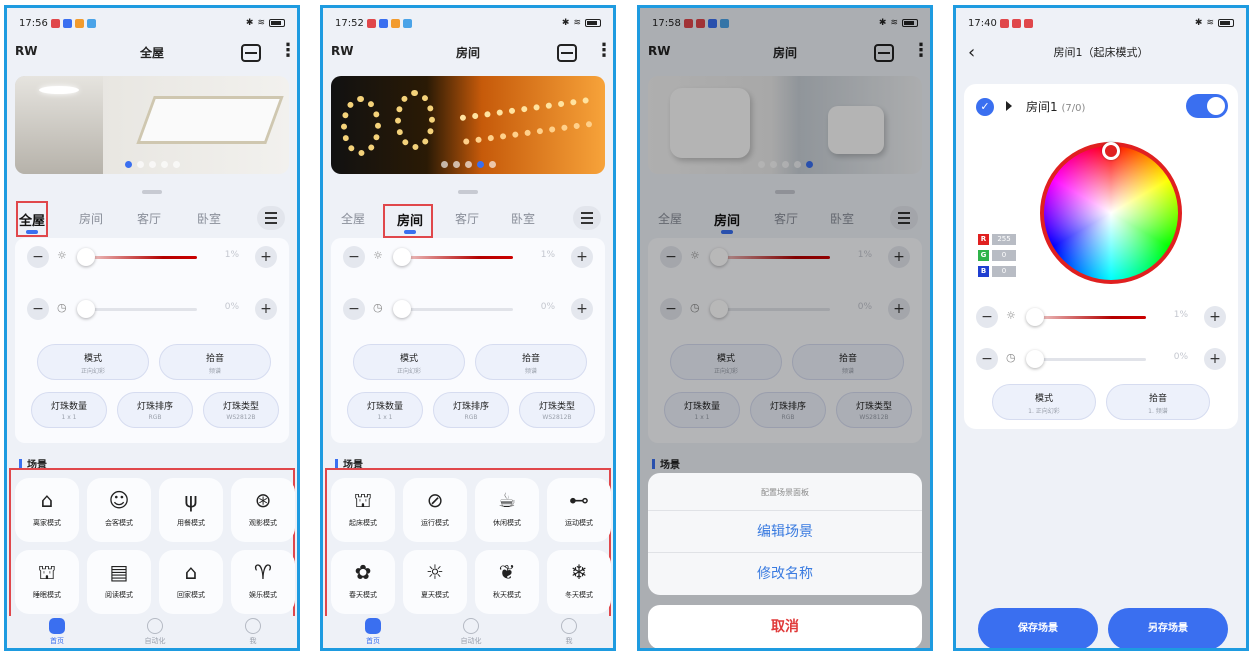  Describe the element at coordinates (435, 510) in the screenshot. I see `scene-running: ⊘ 运行模式` at that location.